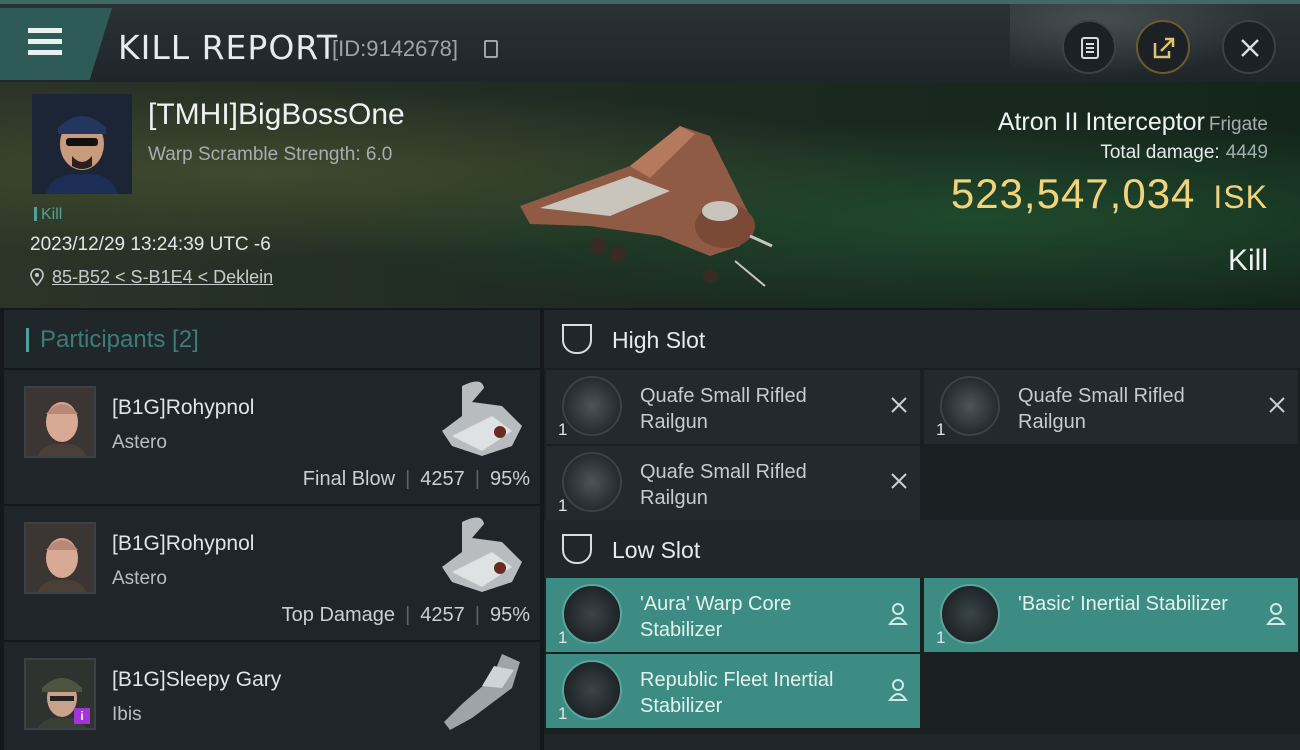 This screenshot has width=1300, height=750. I want to click on victim-name: [TMHI]BigBossOne, so click(276, 115).